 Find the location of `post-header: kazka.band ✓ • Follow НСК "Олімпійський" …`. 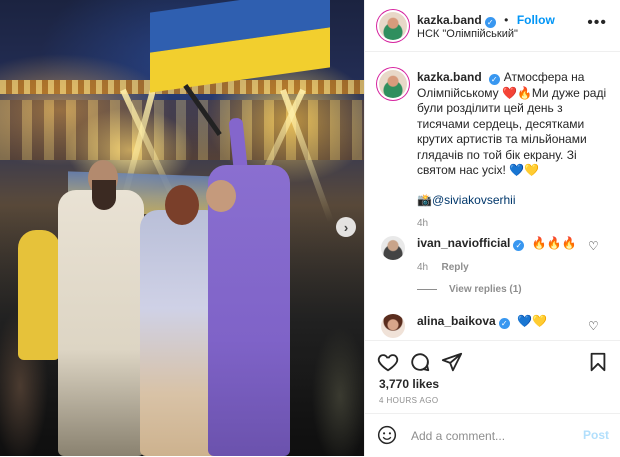

post-header: kazka.band ✓ • Follow НСК "Олімпійський" … is located at coordinates (492, 26).